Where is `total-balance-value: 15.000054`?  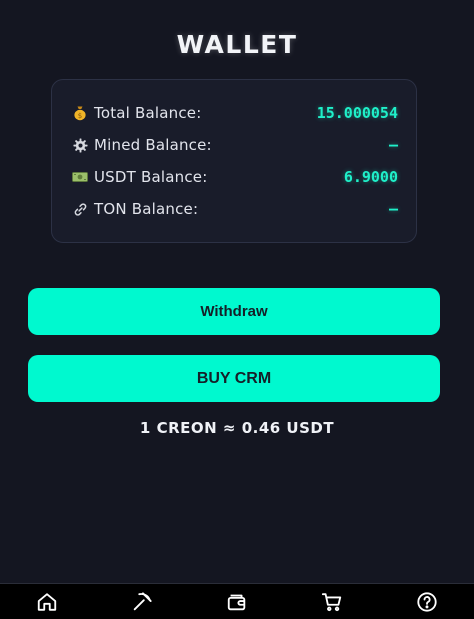 total-balance-value: 15.000054 is located at coordinates (357, 113).